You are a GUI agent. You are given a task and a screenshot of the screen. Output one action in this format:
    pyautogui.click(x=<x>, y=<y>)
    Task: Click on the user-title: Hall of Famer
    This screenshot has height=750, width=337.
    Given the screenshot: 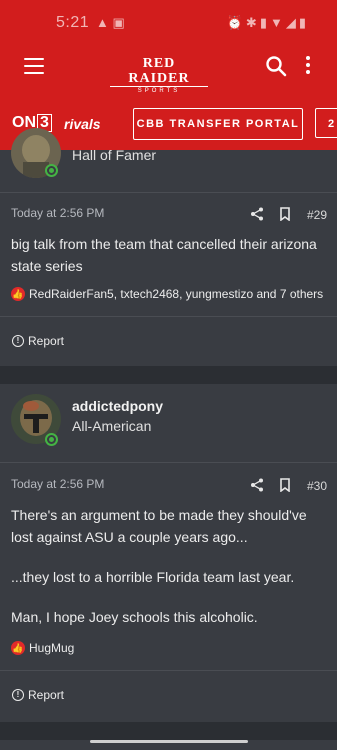 What is the action you would take?
    pyautogui.click(x=114, y=155)
    